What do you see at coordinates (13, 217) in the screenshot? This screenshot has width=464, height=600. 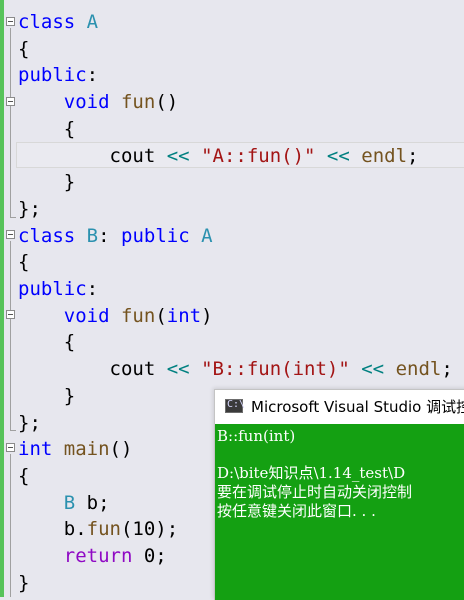 I see `outline-guide-end-class-a` at bounding box center [13, 217].